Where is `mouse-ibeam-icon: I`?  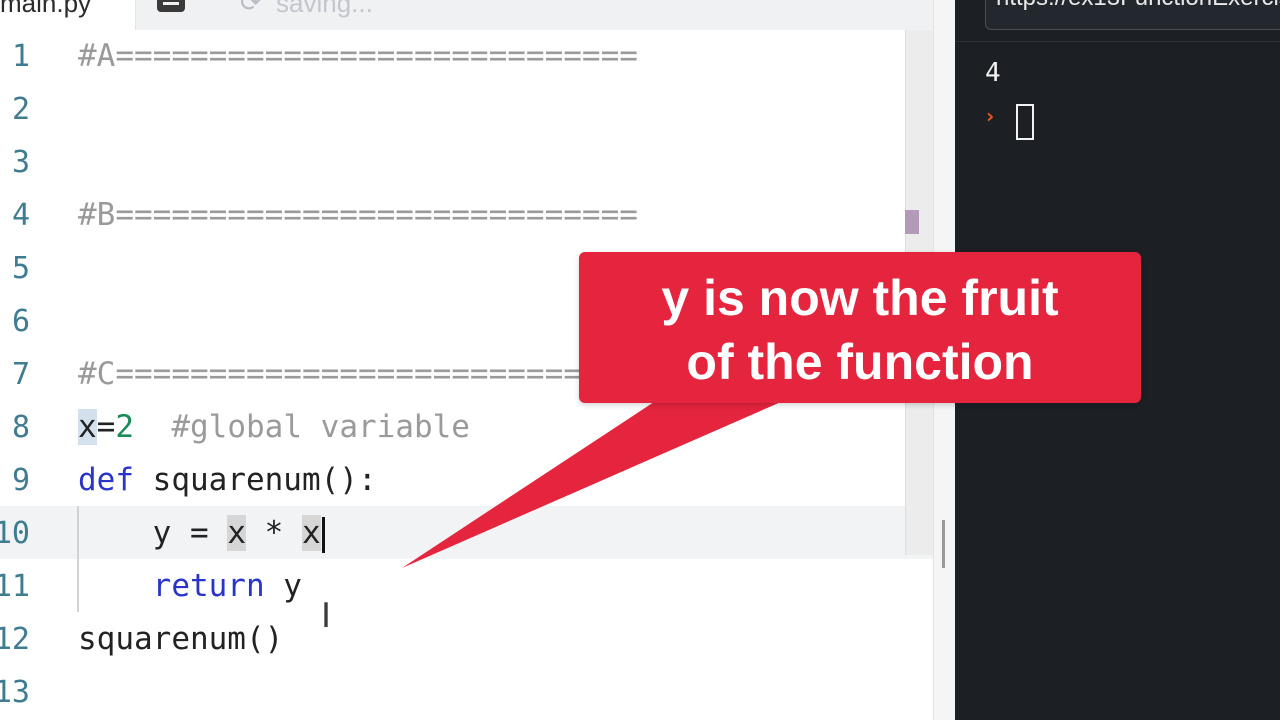
mouse-ibeam-icon: I is located at coordinates (326, 616).